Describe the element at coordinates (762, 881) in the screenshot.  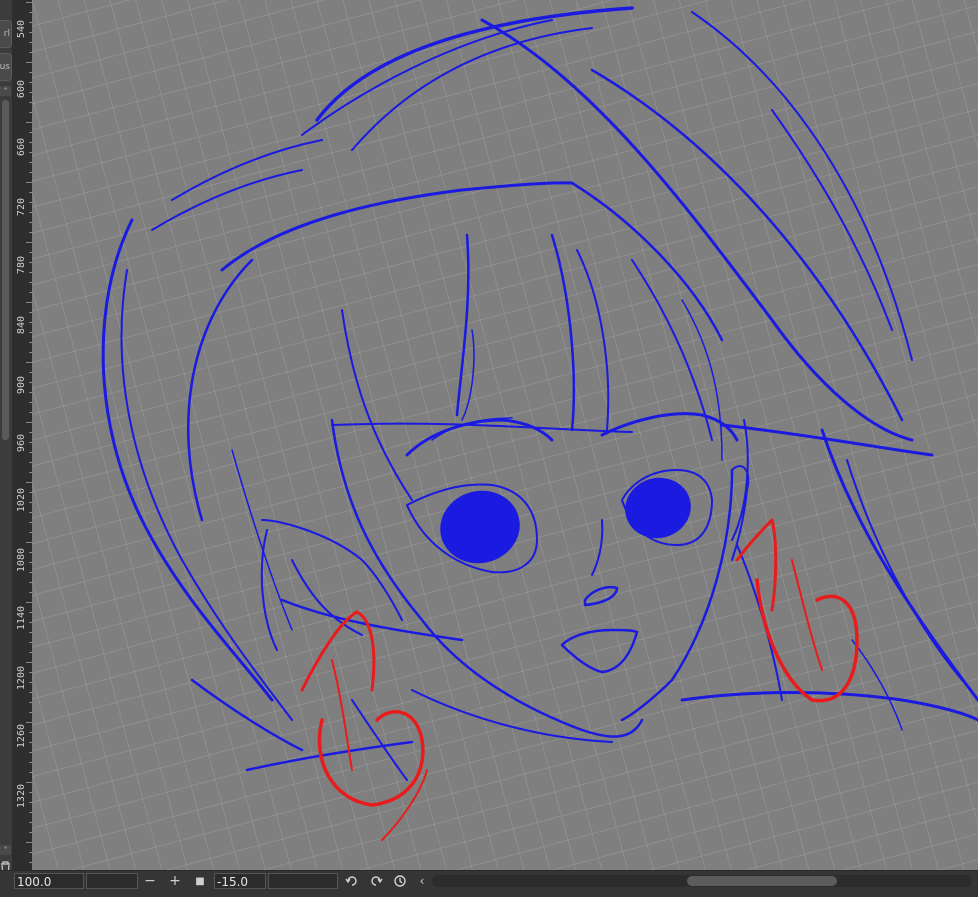
I see `horizontal-scrollbar-thumb` at that location.